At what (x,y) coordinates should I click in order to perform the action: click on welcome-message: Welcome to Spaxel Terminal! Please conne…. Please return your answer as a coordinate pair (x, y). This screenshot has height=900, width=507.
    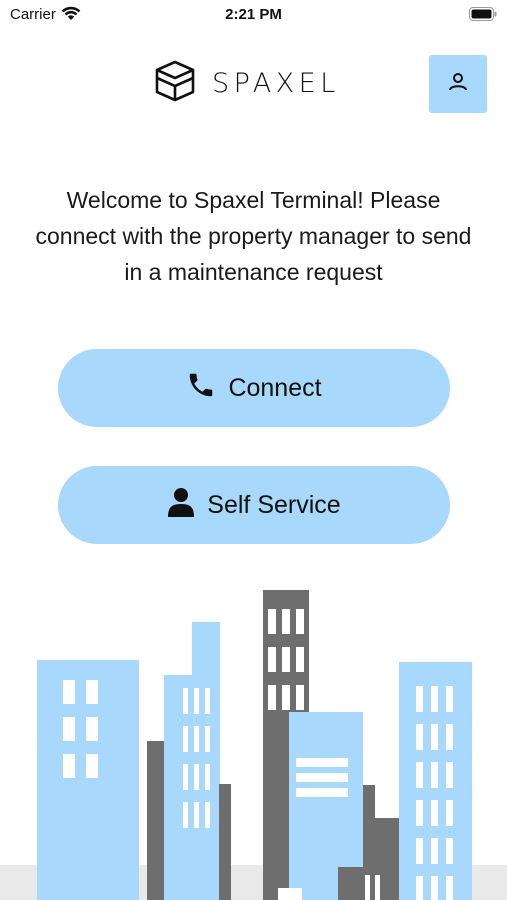
    Looking at the image, I should click on (253, 236).